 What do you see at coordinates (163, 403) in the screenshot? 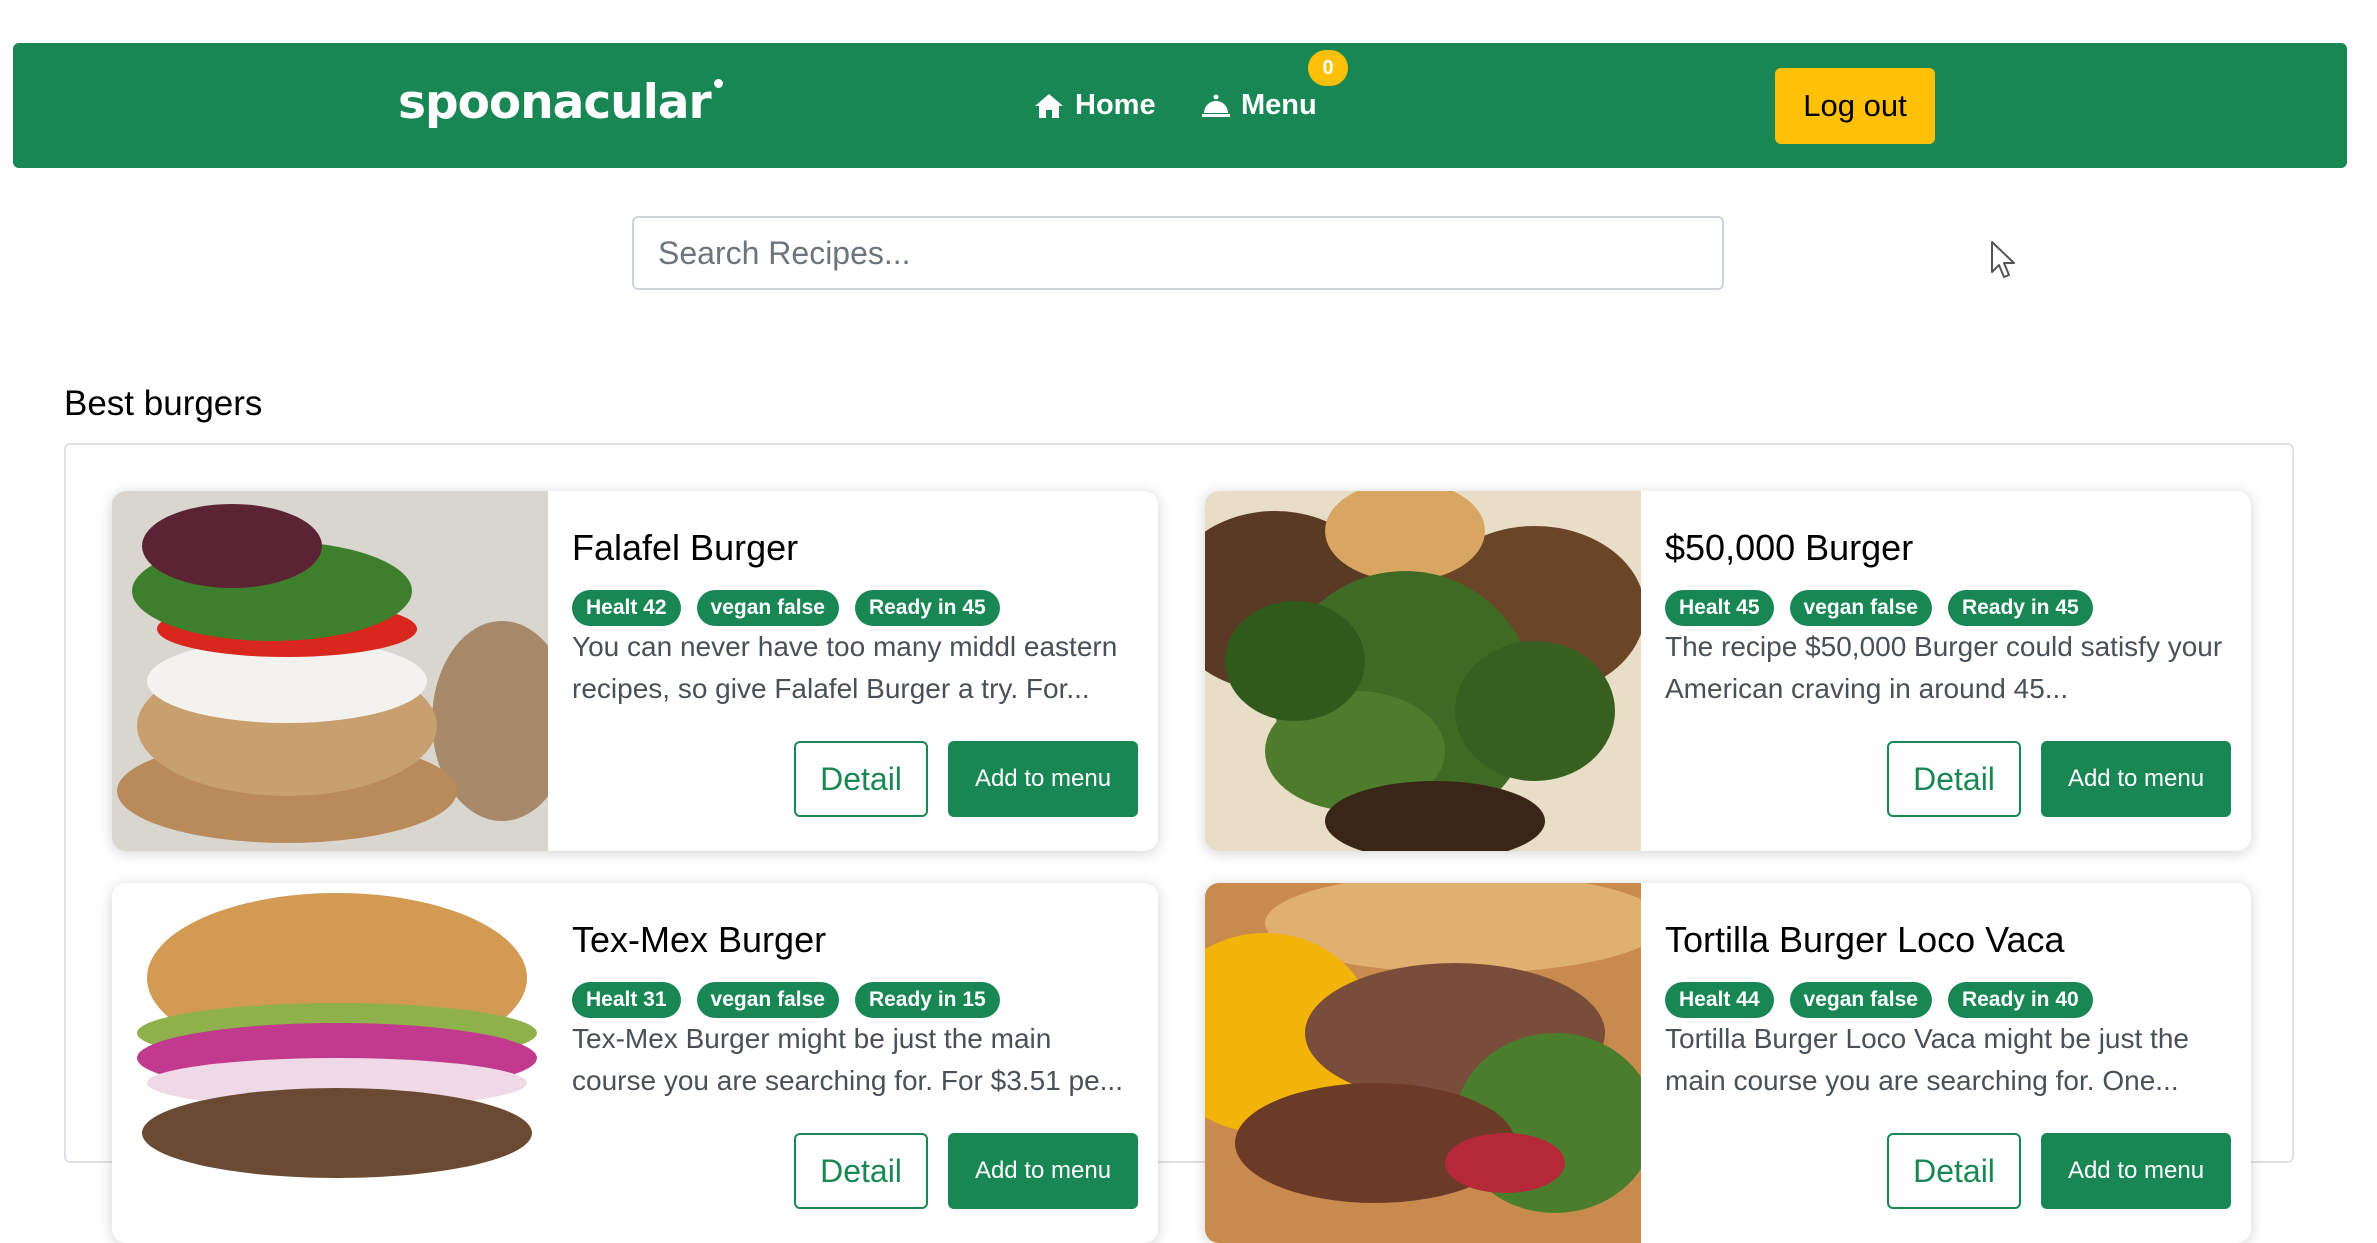
I see `section-title: Best burgers` at bounding box center [163, 403].